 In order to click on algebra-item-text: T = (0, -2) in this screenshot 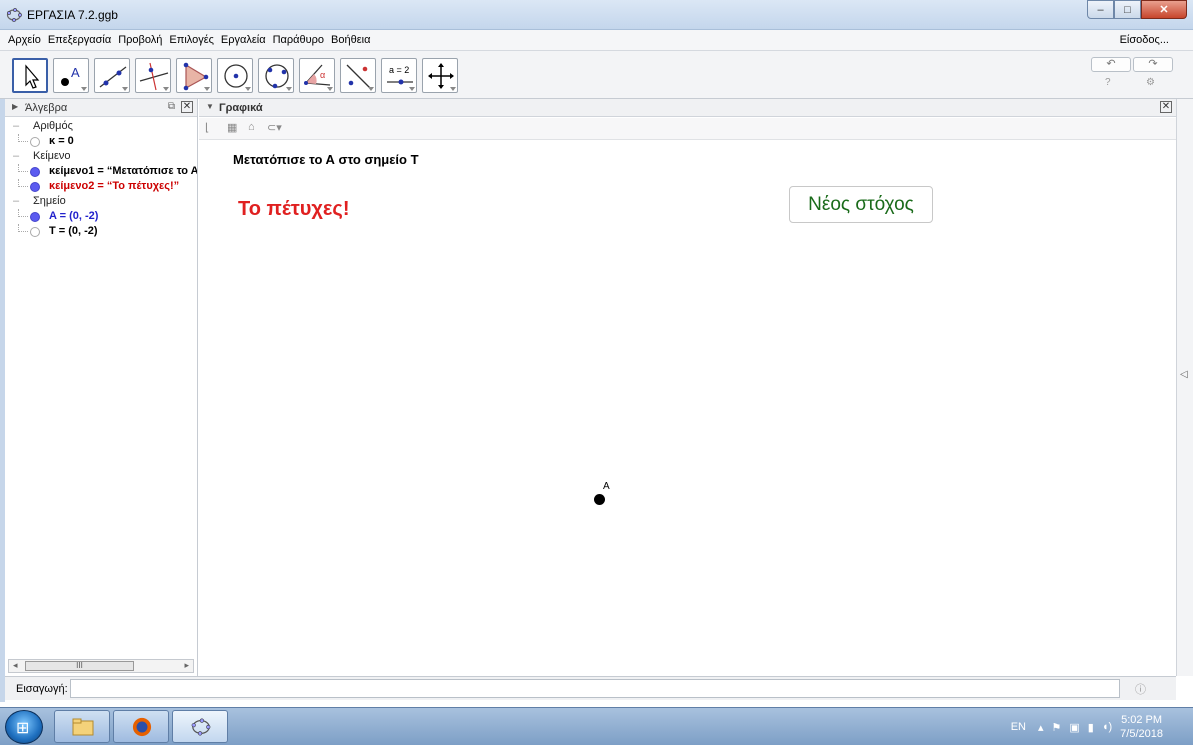, I will do `click(73, 231)`.